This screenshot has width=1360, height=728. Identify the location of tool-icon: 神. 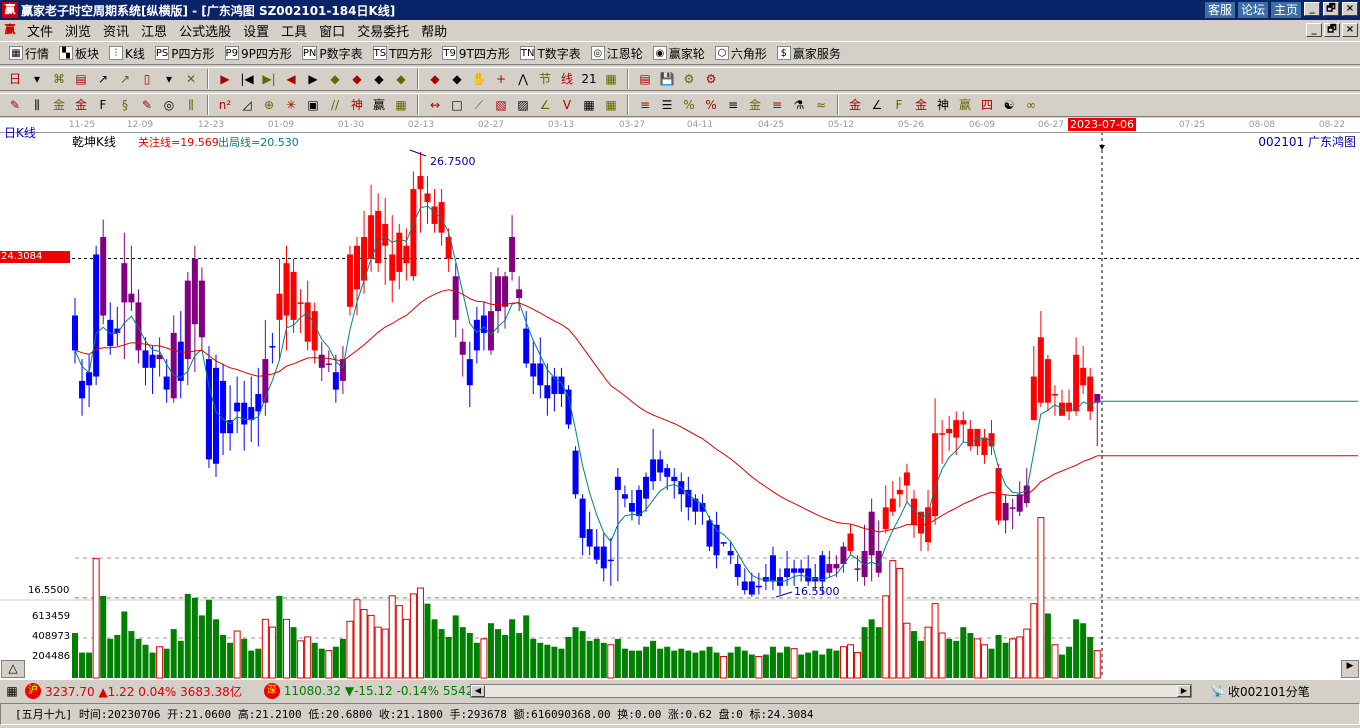
(357, 105).